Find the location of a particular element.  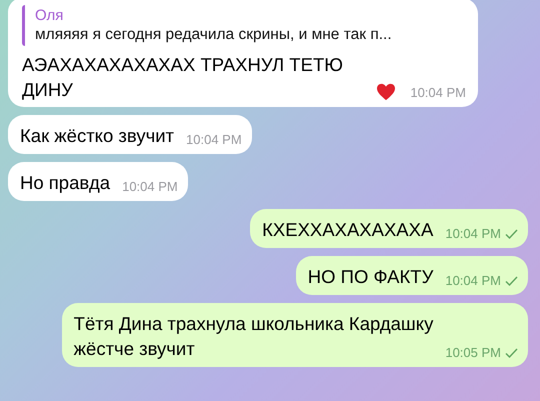

heart-icon is located at coordinates (386, 92).